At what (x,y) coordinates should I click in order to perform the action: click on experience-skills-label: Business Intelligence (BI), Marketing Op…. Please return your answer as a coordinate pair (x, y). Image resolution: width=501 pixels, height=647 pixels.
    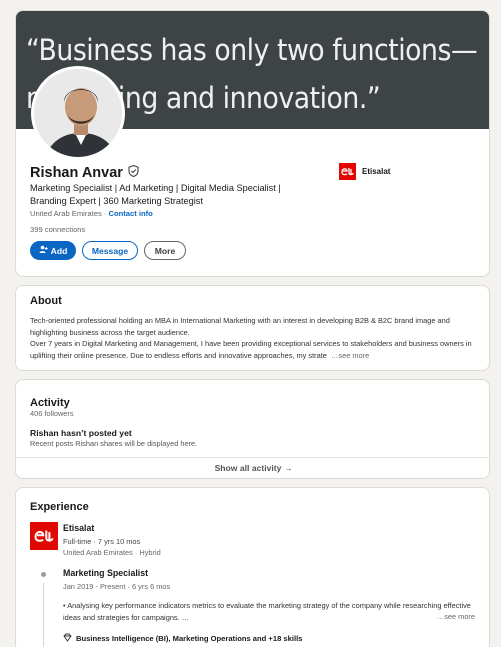
    Looking at the image, I should click on (189, 638).